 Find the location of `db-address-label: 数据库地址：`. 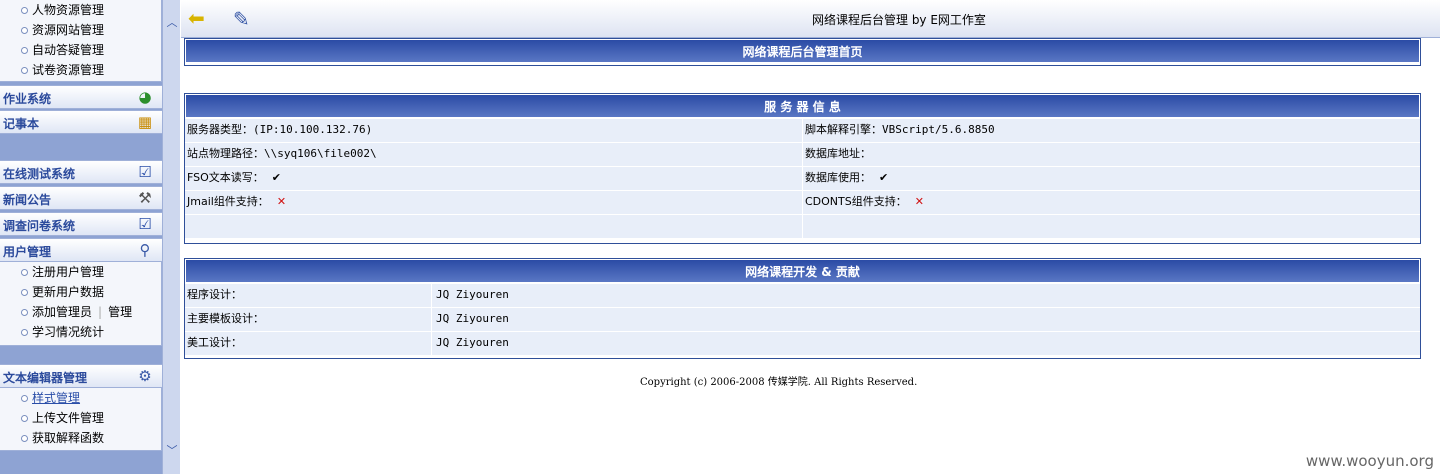

db-address-label: 数据库地址： is located at coordinates (838, 153).